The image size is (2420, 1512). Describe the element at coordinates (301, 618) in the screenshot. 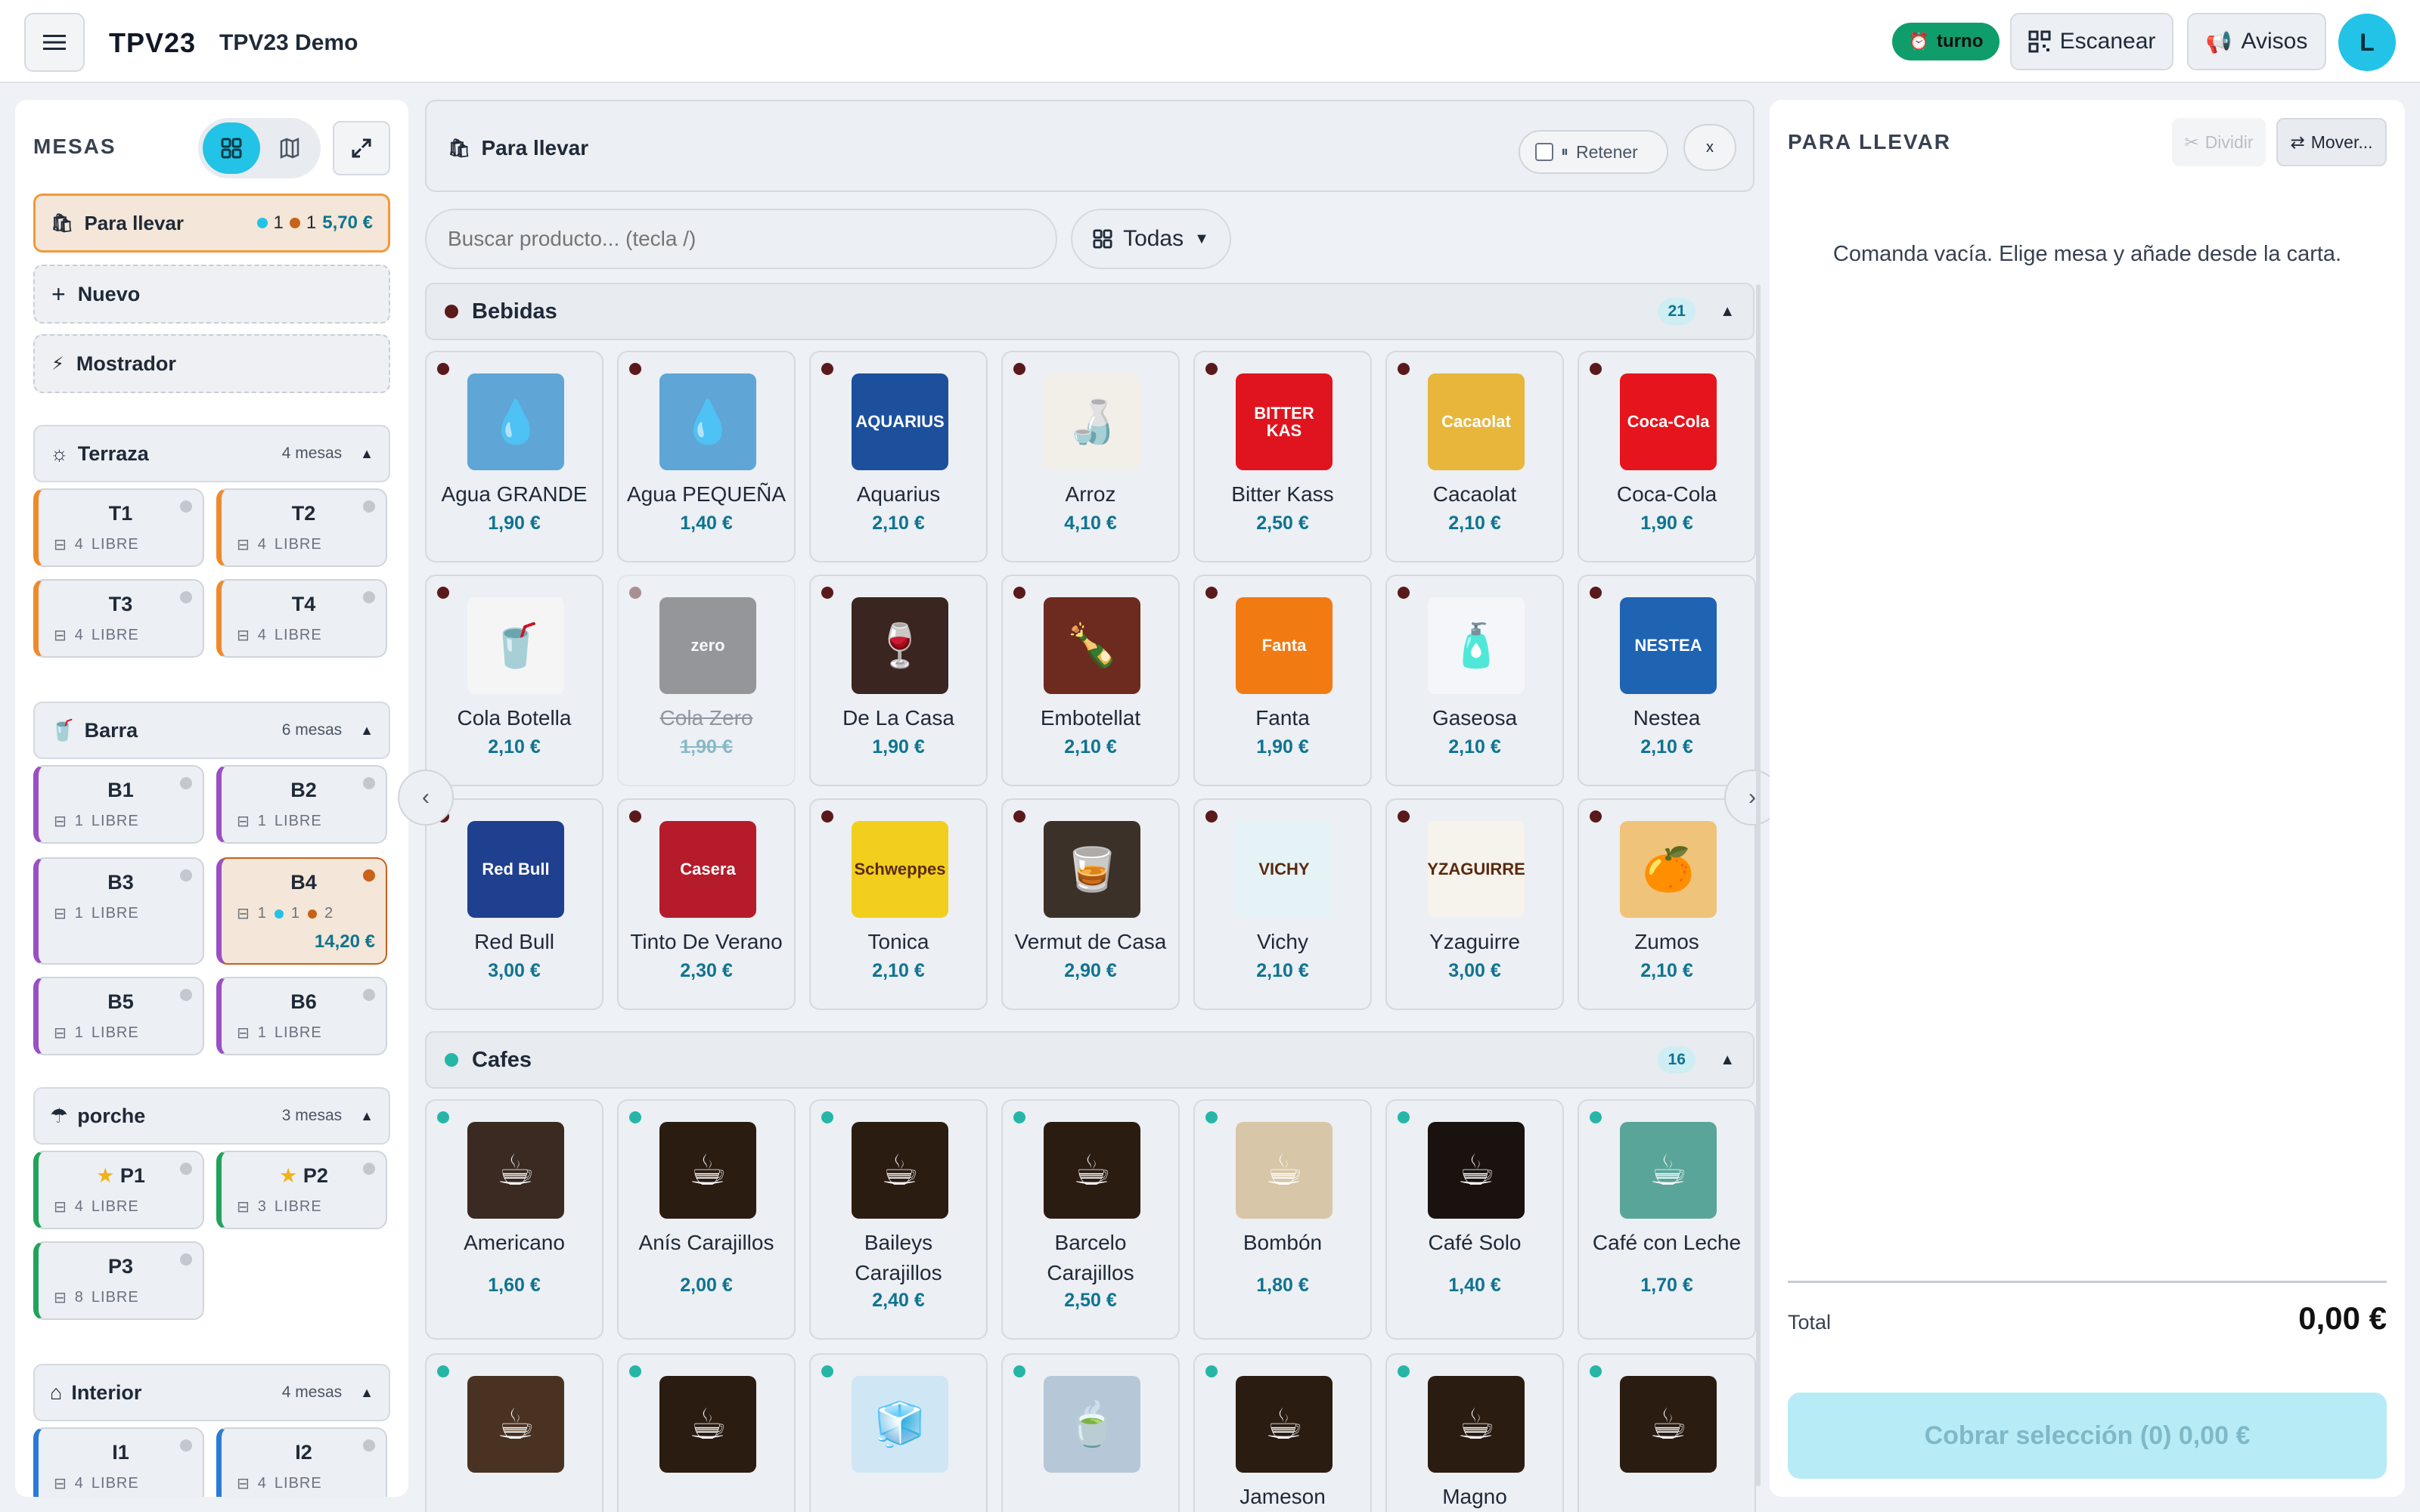

I see `table-card-t4: T4 ⊟ 4 LIBRE` at that location.